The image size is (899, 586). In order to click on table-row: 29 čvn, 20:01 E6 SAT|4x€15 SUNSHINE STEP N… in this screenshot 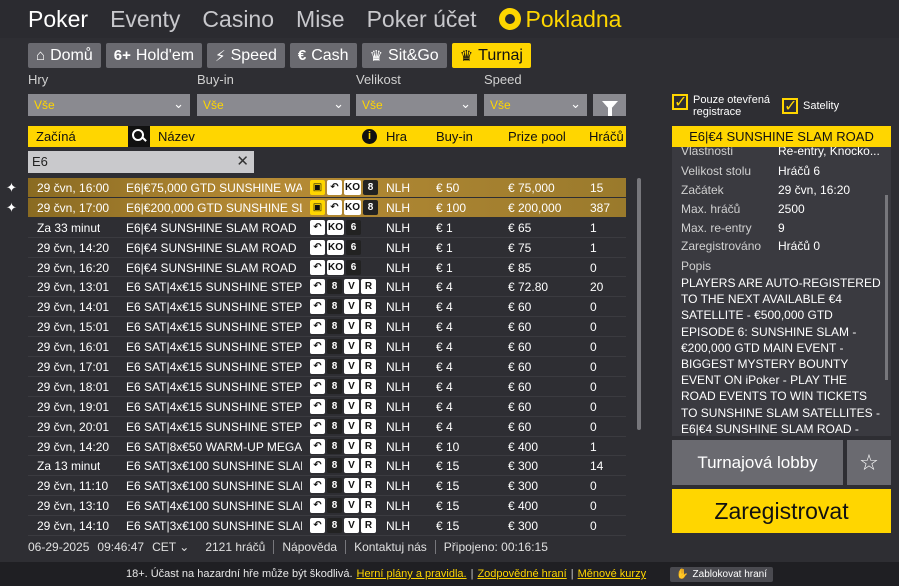, I will do `click(327, 427)`.